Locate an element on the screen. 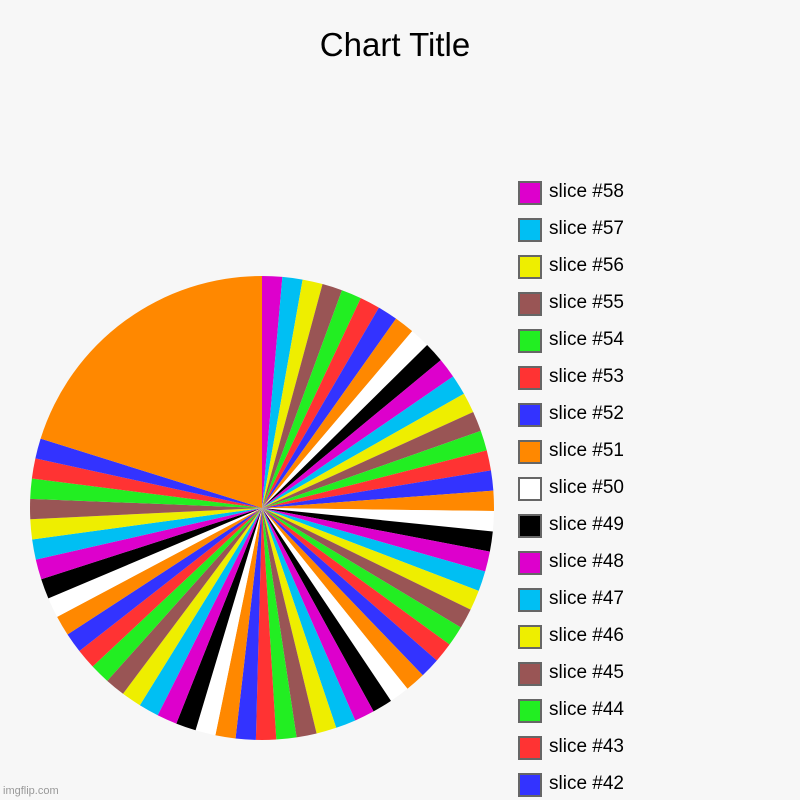  legend-label: slice #52 is located at coordinates (586, 413).